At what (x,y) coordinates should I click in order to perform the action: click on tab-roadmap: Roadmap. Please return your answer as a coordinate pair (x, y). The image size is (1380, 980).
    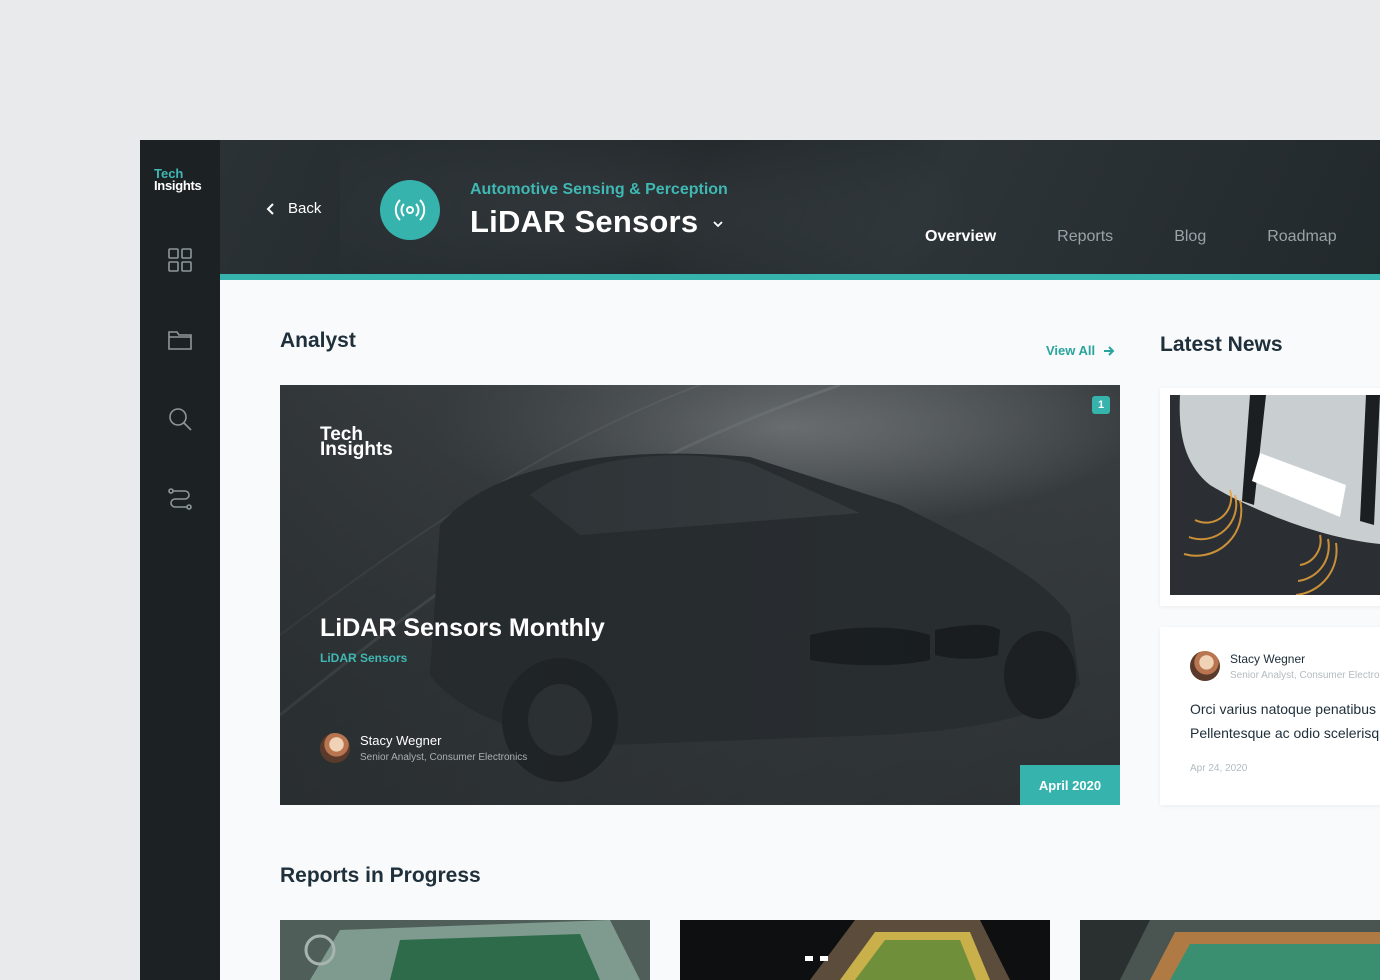
    Looking at the image, I should click on (1301, 237).